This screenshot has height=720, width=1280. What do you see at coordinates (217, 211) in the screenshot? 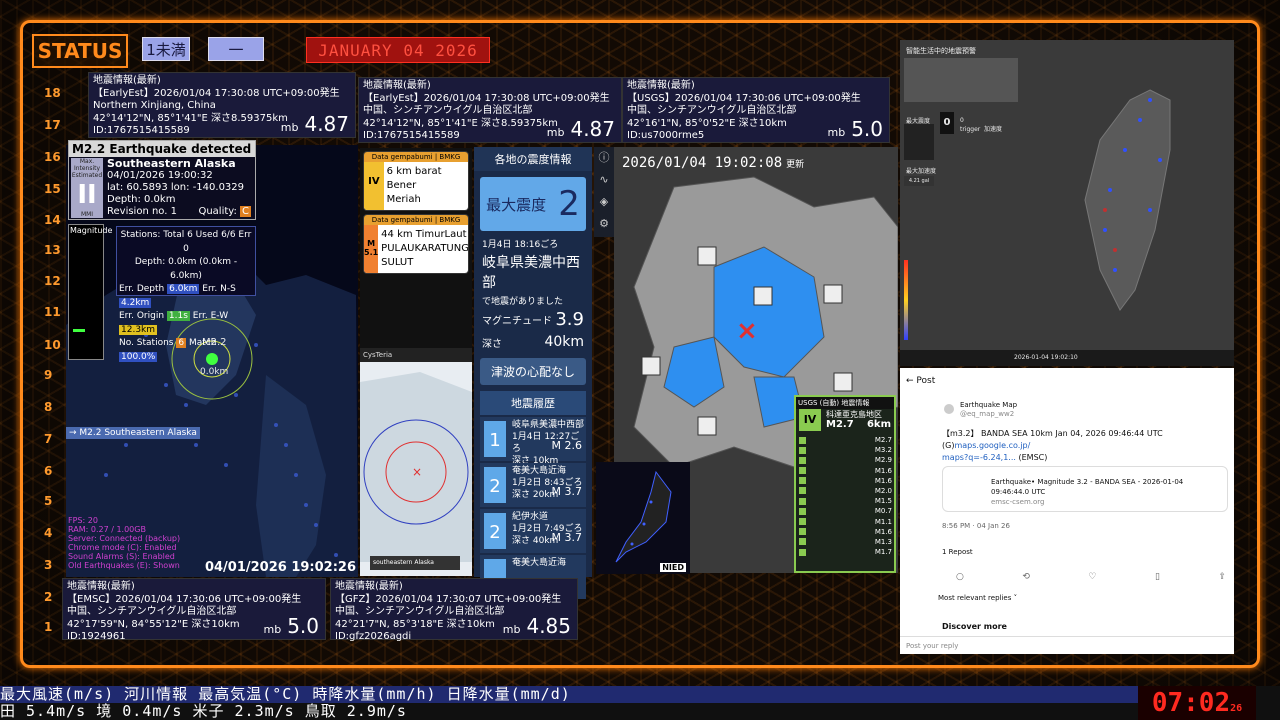
I see `quality-label: Quality:` at bounding box center [217, 211].